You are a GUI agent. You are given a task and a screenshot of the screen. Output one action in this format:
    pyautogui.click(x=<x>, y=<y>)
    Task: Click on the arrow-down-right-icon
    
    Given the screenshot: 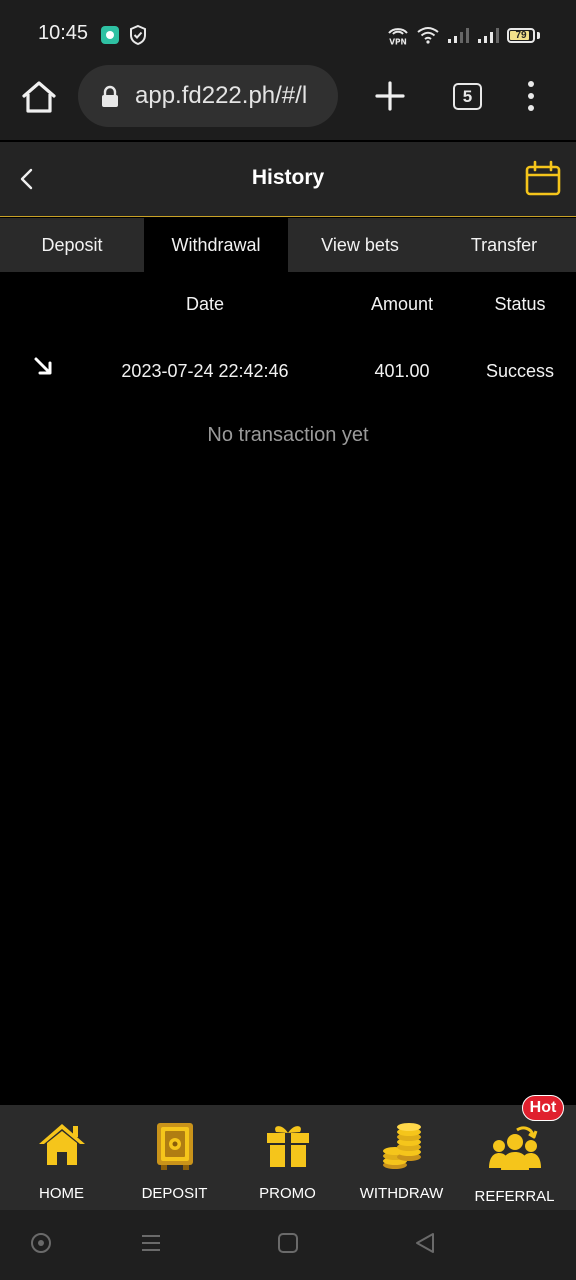 What is the action you would take?
    pyautogui.click(x=43, y=366)
    